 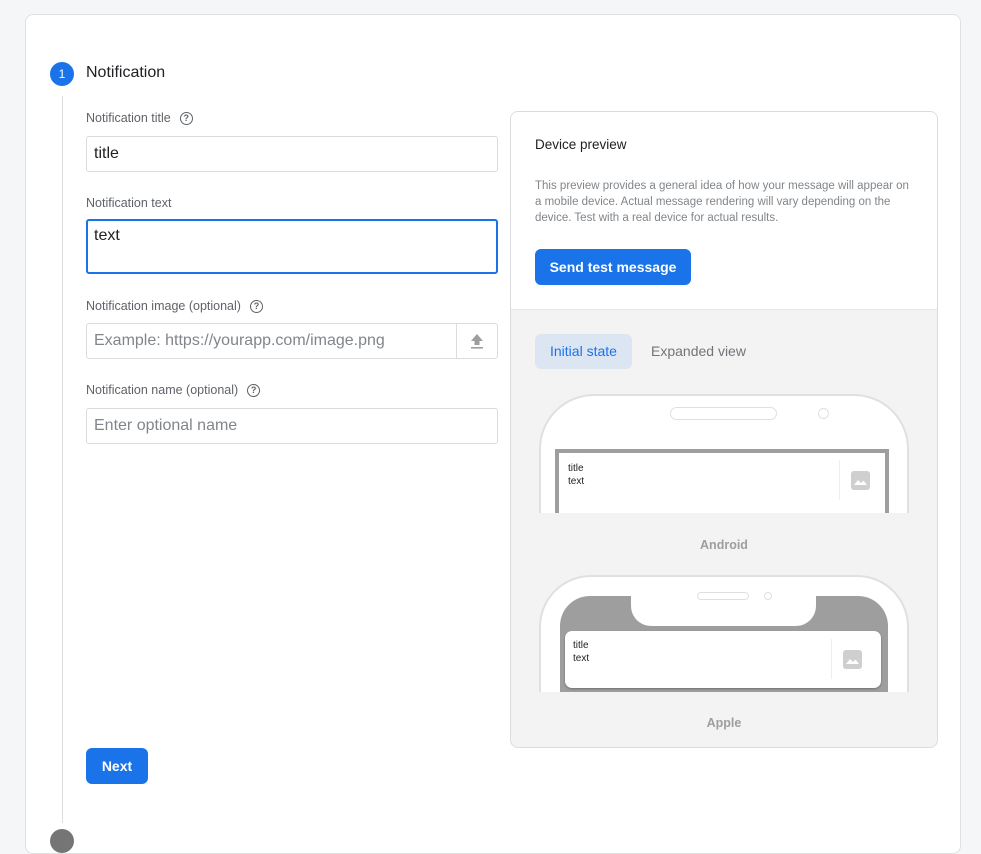 I want to click on notification-title-label: Notification title ?, so click(x=139, y=118).